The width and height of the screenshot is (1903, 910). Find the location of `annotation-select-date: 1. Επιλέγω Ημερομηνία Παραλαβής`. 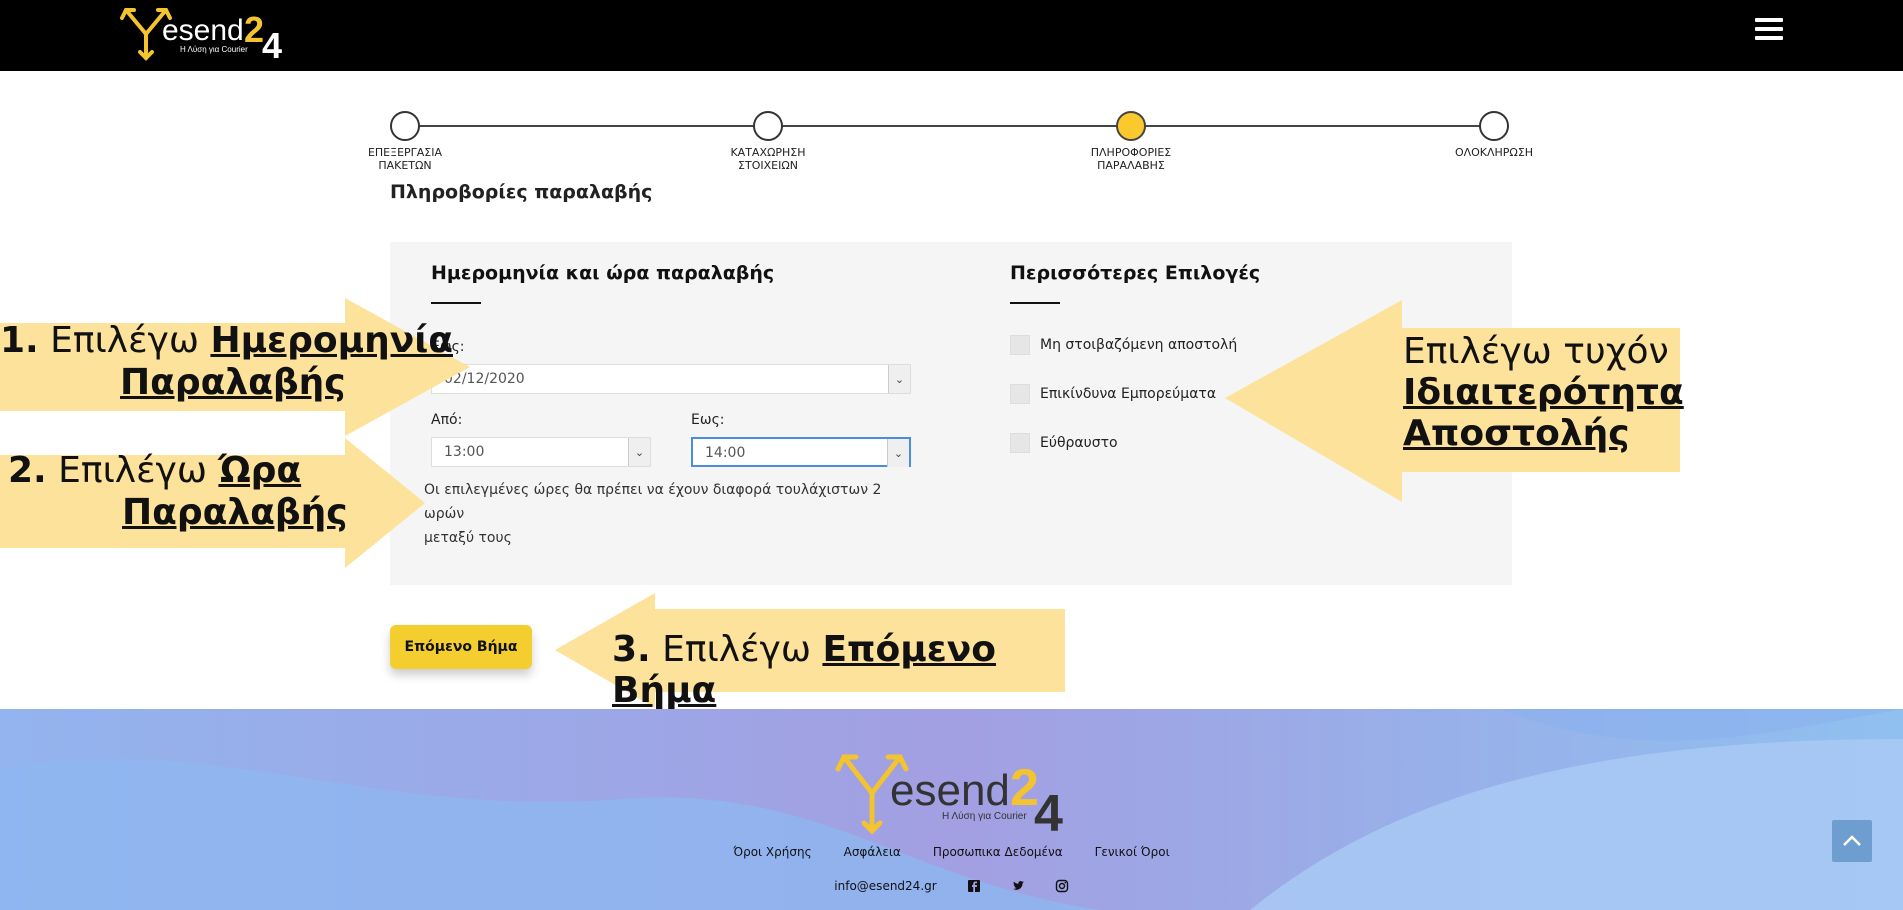

annotation-select-date: 1. Επιλέγω Ημερομηνία Παραλαβής is located at coordinates (235, 368).